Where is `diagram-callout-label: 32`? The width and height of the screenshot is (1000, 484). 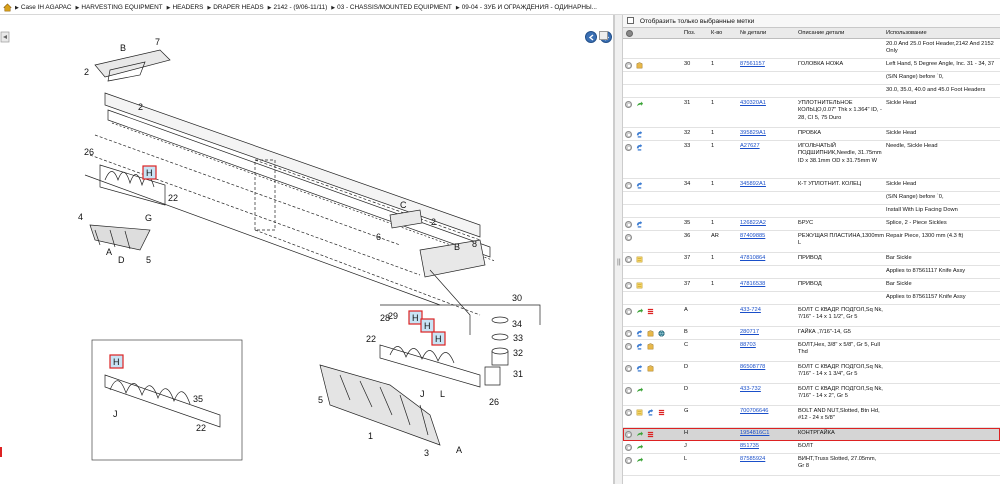 diagram-callout-label: 32 is located at coordinates (518, 353).